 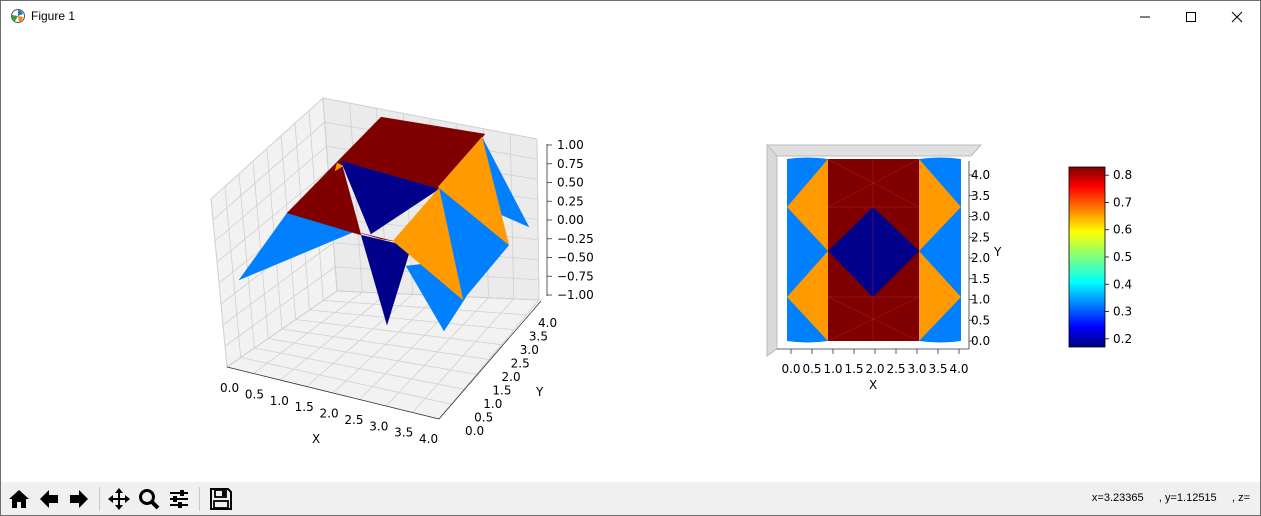 I want to click on z-tick-label: 0.75, so click(x=570, y=164).